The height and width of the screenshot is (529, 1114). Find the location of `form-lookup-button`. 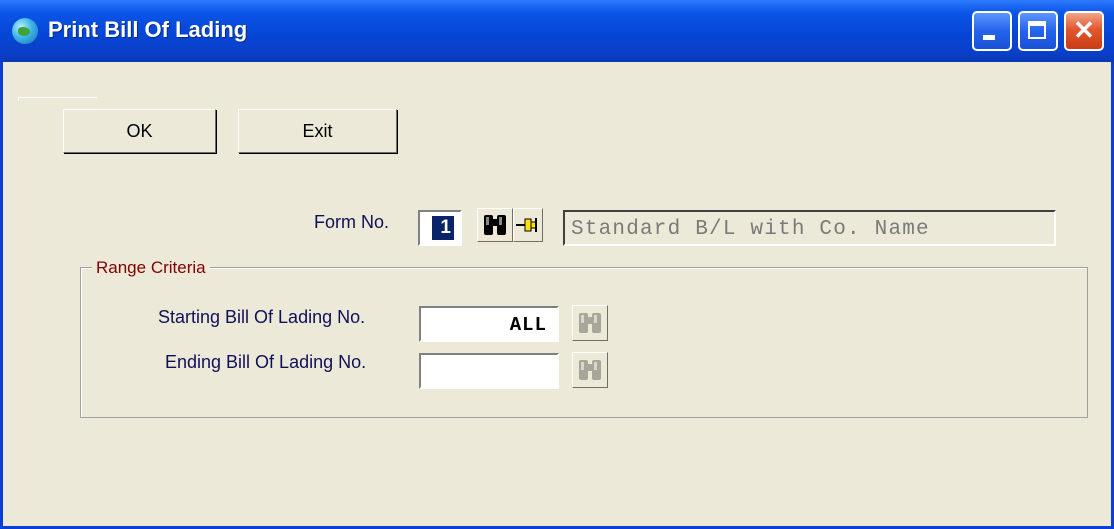

form-lookup-button is located at coordinates (495, 225).